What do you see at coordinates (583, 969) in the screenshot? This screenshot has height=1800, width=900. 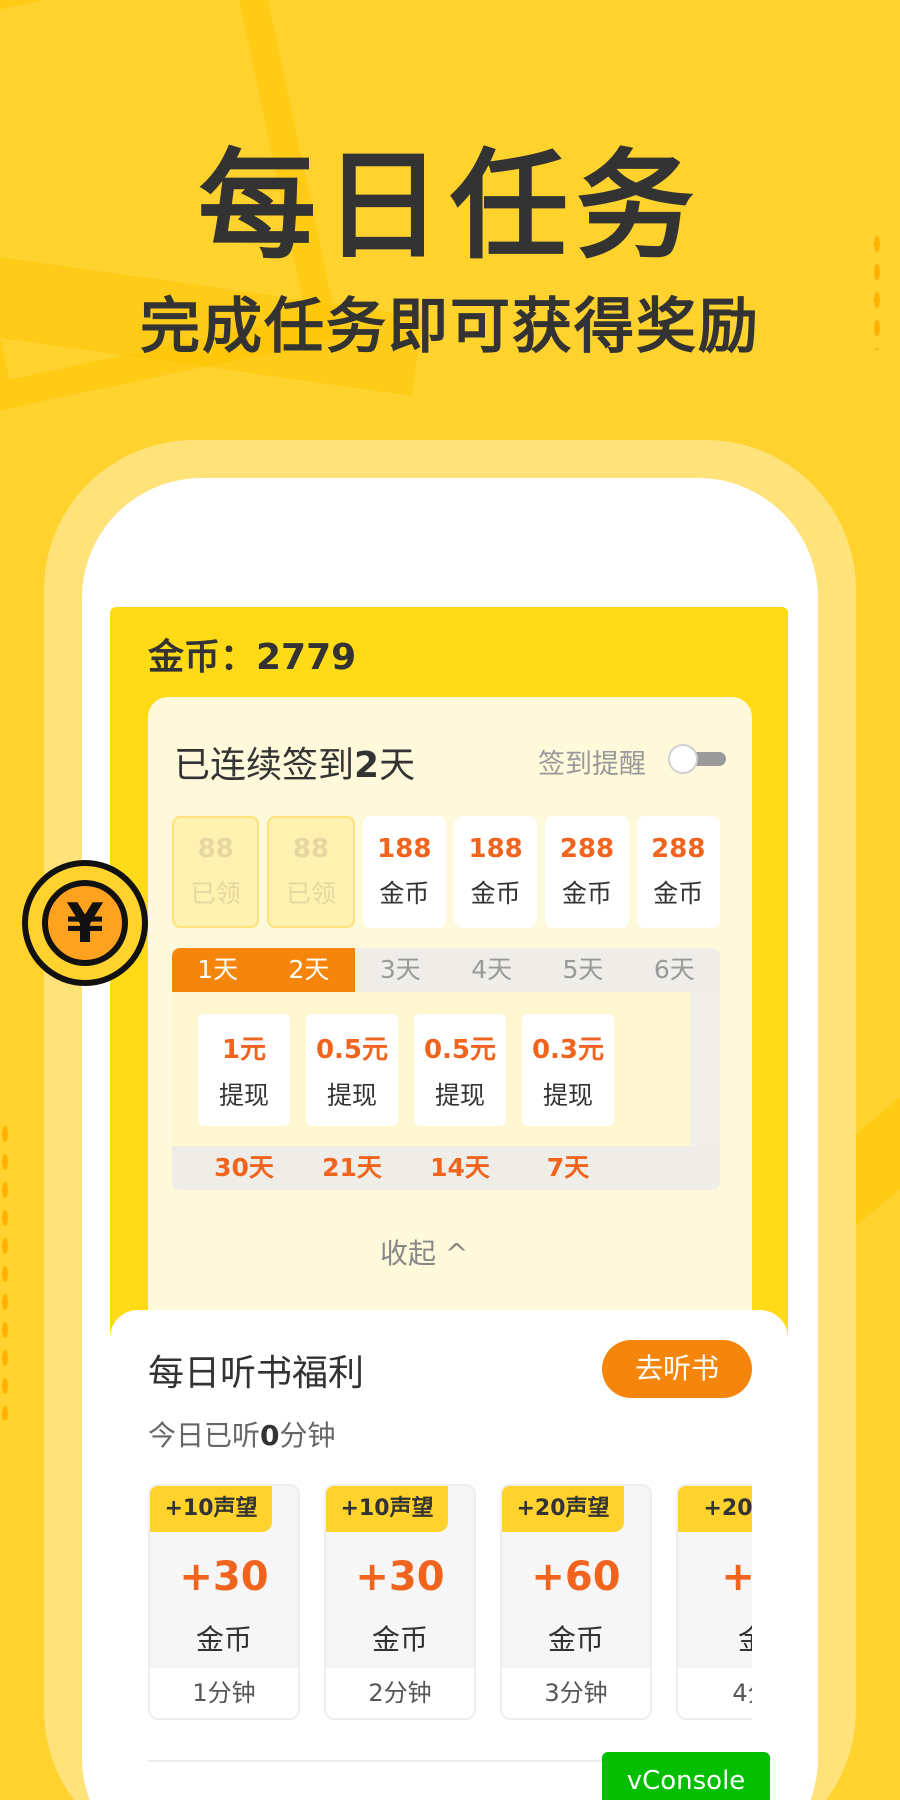 I see `day-tab: 5天` at bounding box center [583, 969].